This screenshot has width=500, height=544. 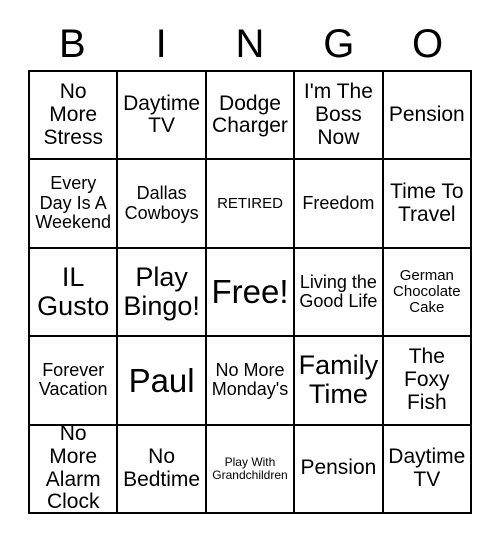 I want to click on bingo-cell-label: No More Alarm Clock, so click(x=73, y=469).